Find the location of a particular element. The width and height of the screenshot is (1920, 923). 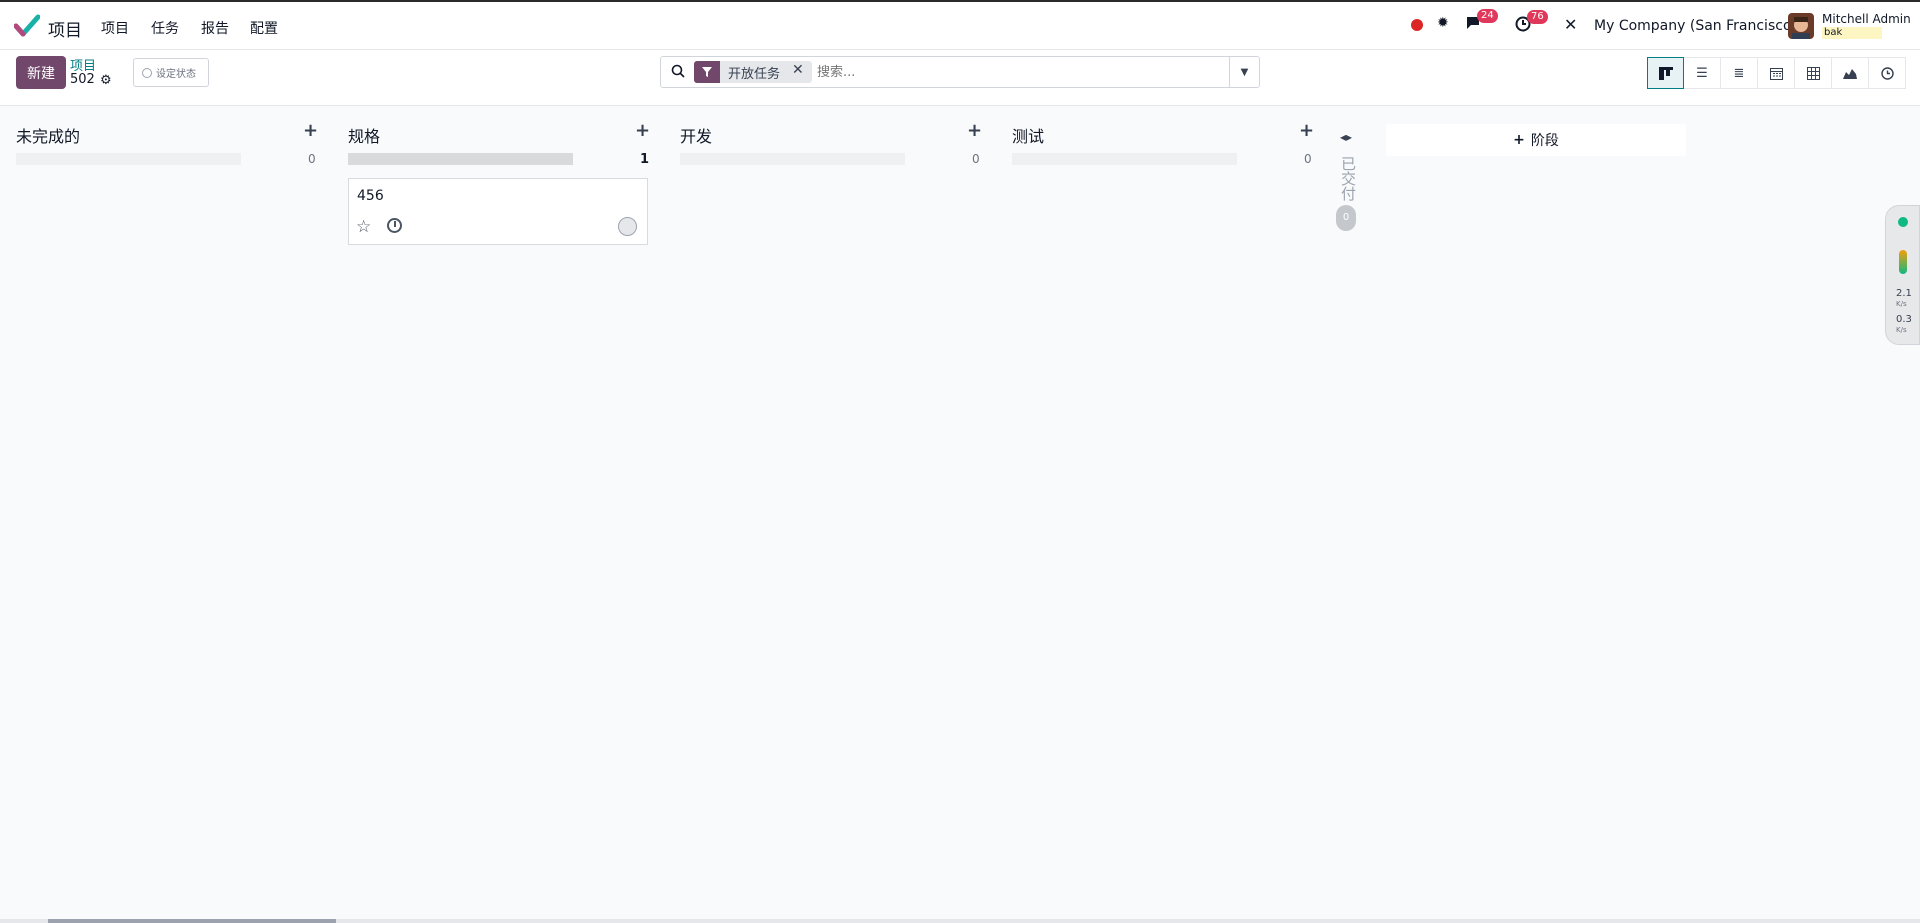

column-title-development: 开发 is located at coordinates (696, 135).